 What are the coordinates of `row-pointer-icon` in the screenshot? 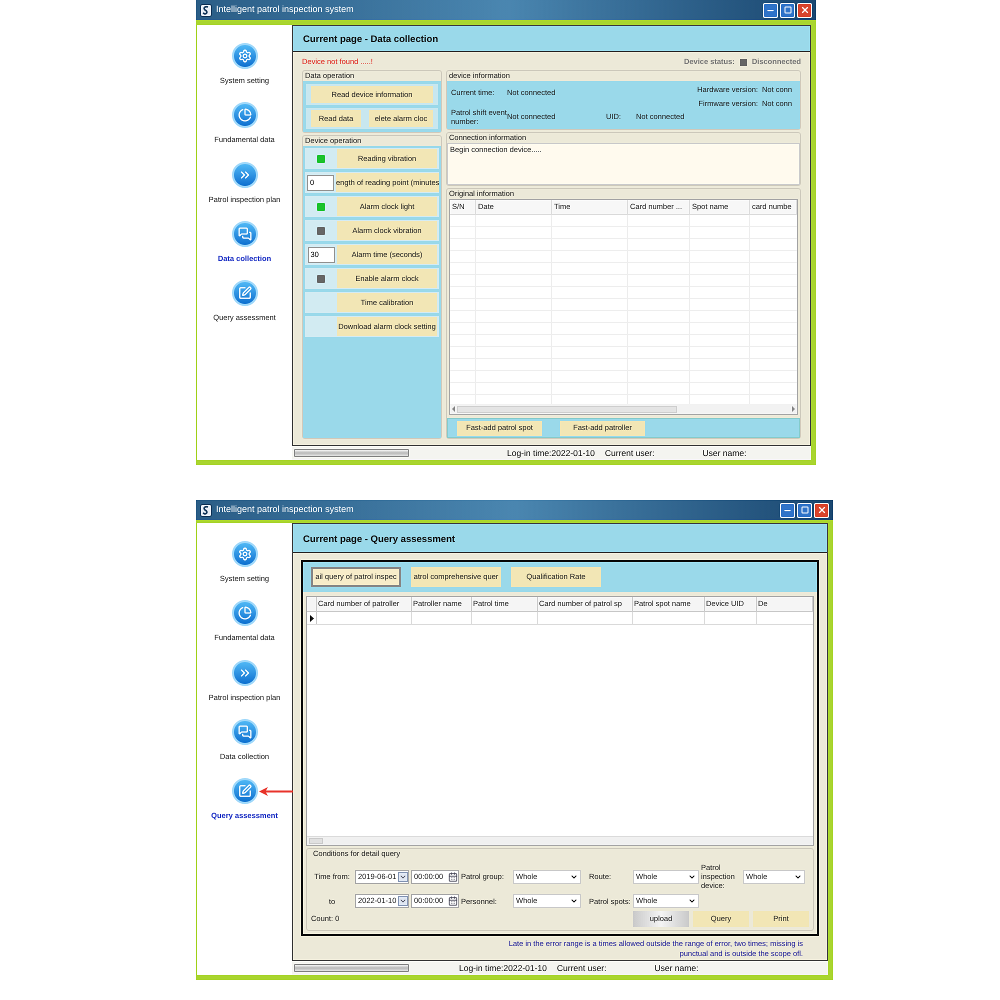 It's located at (312, 618).